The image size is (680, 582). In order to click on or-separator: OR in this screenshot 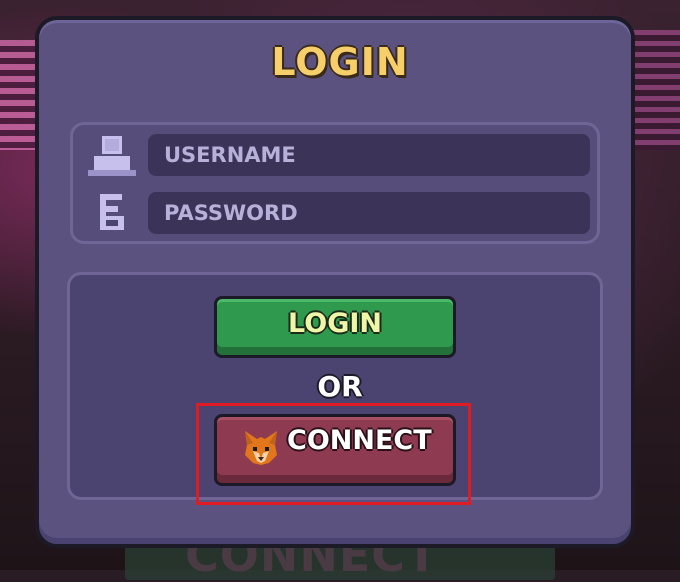, I will do `click(340, 386)`.